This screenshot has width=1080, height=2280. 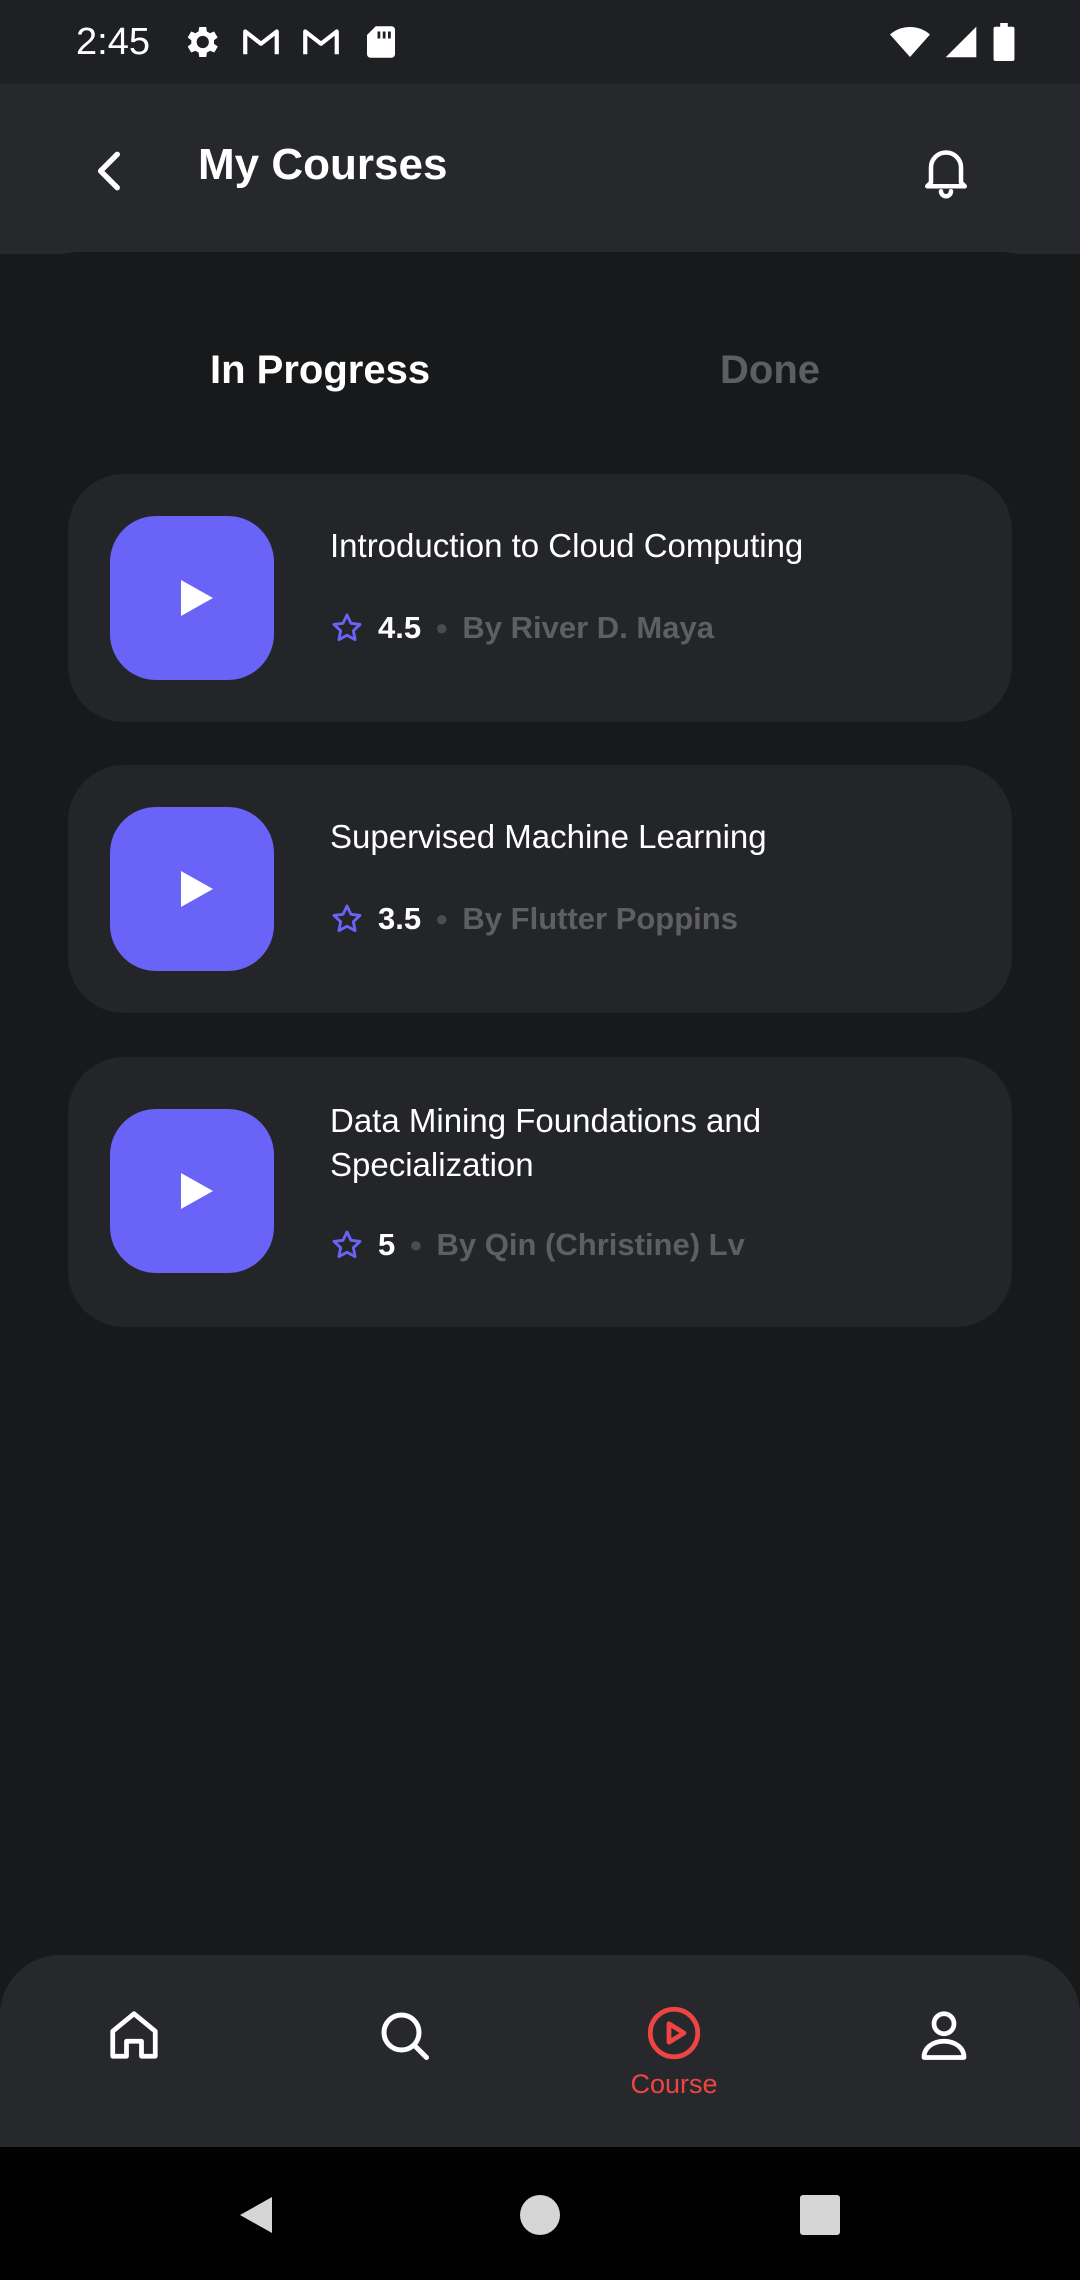 What do you see at coordinates (320, 370) in the screenshot?
I see `tab-in-progress: In Progress` at bounding box center [320, 370].